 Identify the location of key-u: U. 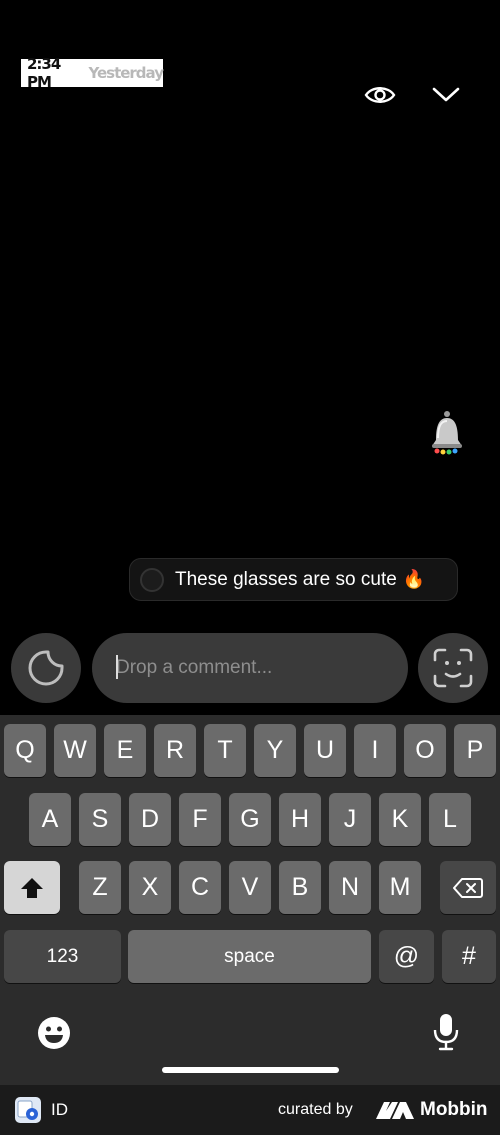
(325, 750).